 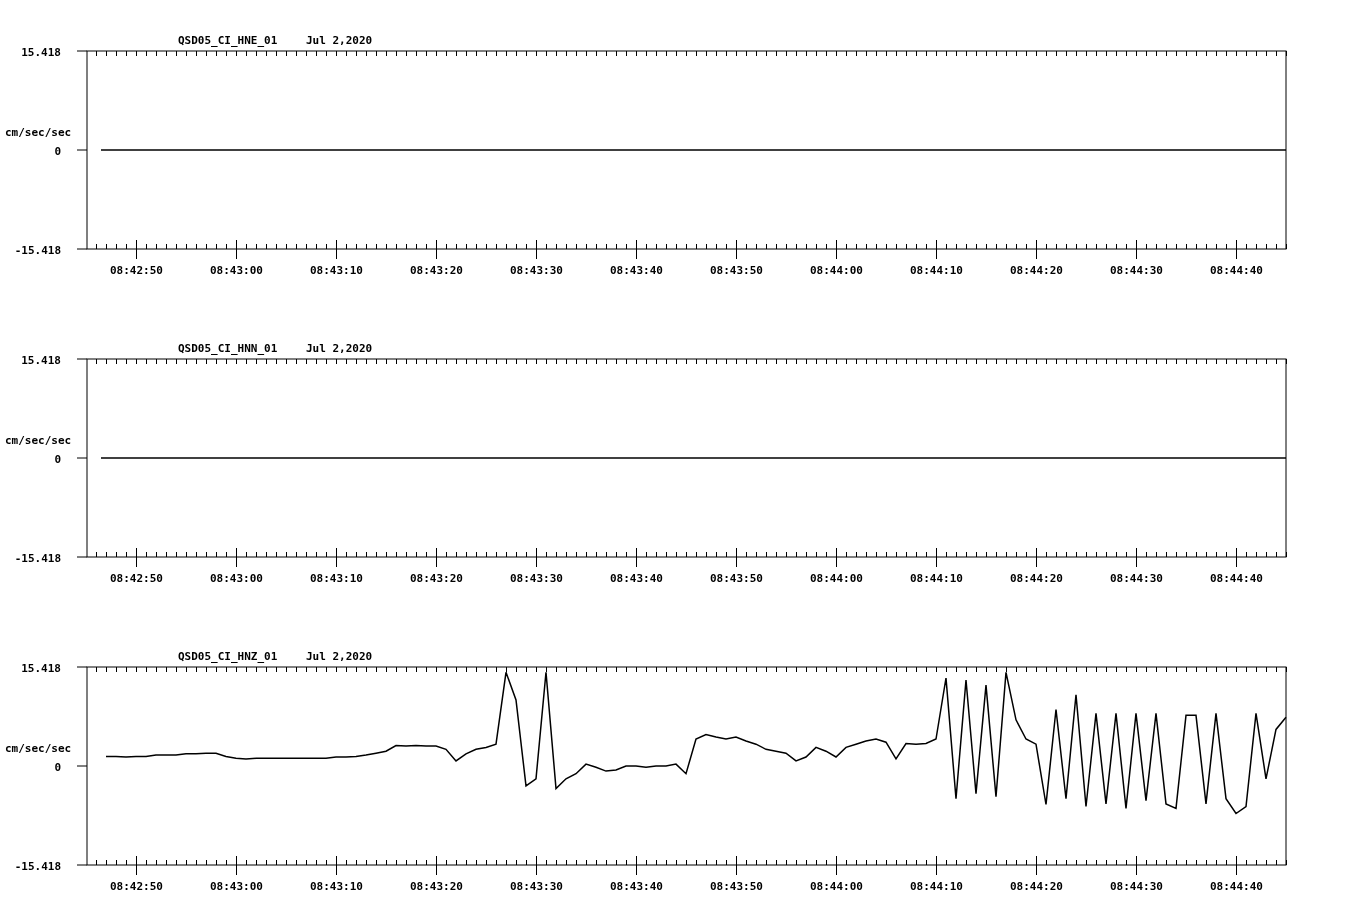 What do you see at coordinates (228, 348) in the screenshot?
I see `station-title: QSD05_CI_HNN_01` at bounding box center [228, 348].